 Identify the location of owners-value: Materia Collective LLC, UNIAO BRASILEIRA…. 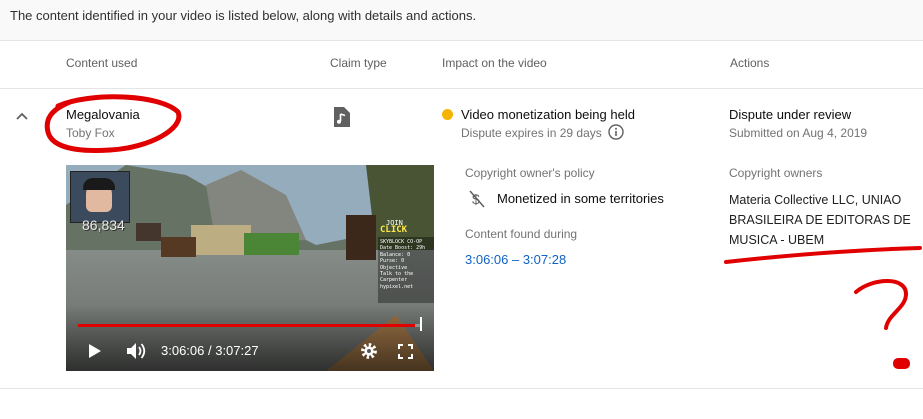
(820, 220).